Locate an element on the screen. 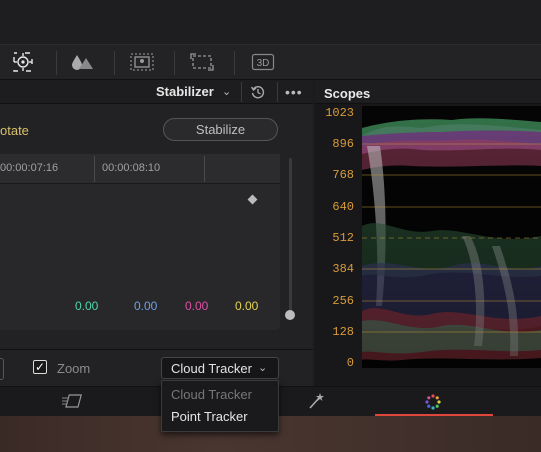 The height and width of the screenshot is (452, 541). scope-axis-label: 768 is located at coordinates (343, 175).